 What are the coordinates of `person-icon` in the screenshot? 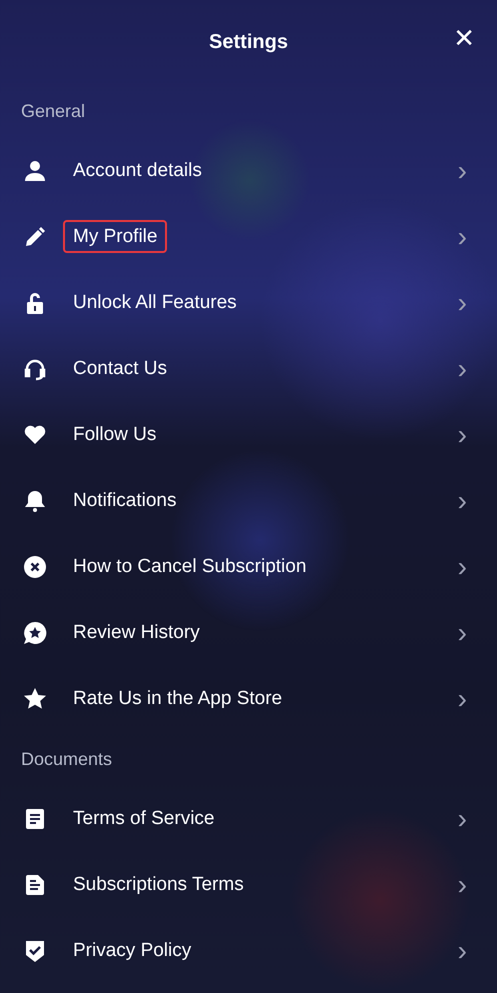 It's located at (35, 171).